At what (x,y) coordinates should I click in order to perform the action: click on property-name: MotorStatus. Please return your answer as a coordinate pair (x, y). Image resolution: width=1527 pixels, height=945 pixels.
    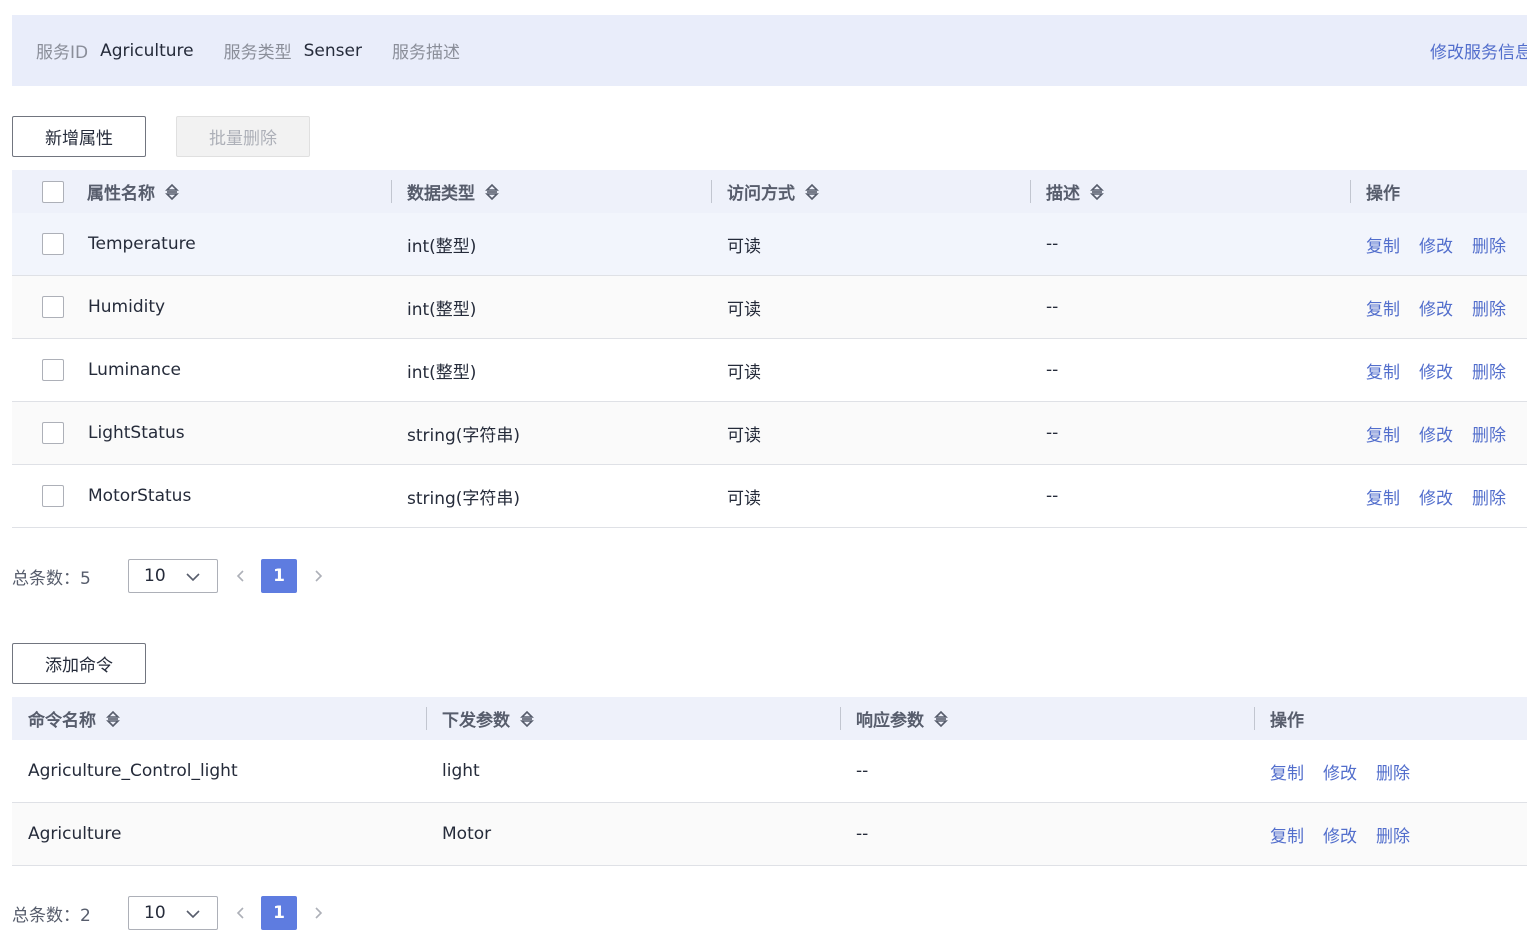
    Looking at the image, I should click on (231, 496).